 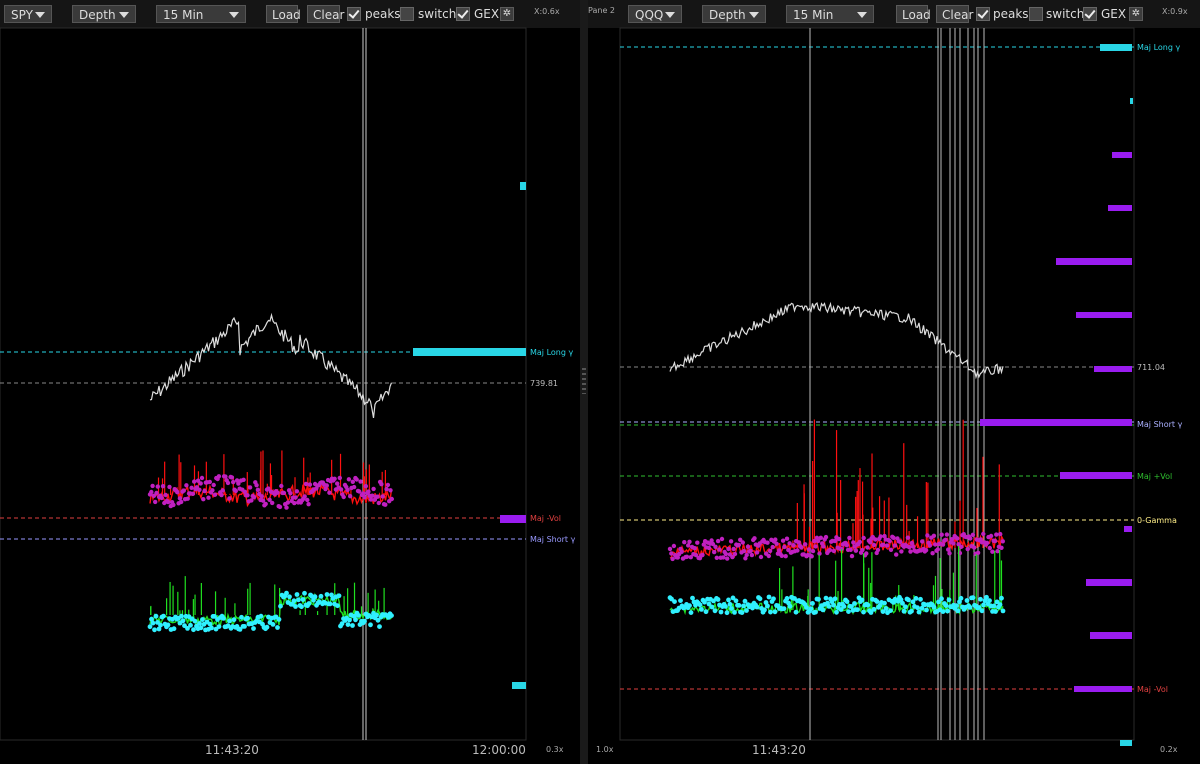 I want to click on left-series-group, so click(x=270, y=472).